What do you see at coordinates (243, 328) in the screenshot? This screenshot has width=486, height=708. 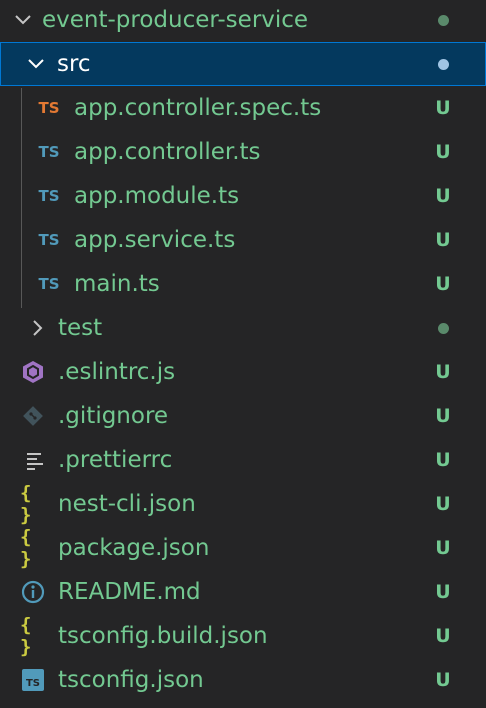 I see `folder-row-test: test` at bounding box center [243, 328].